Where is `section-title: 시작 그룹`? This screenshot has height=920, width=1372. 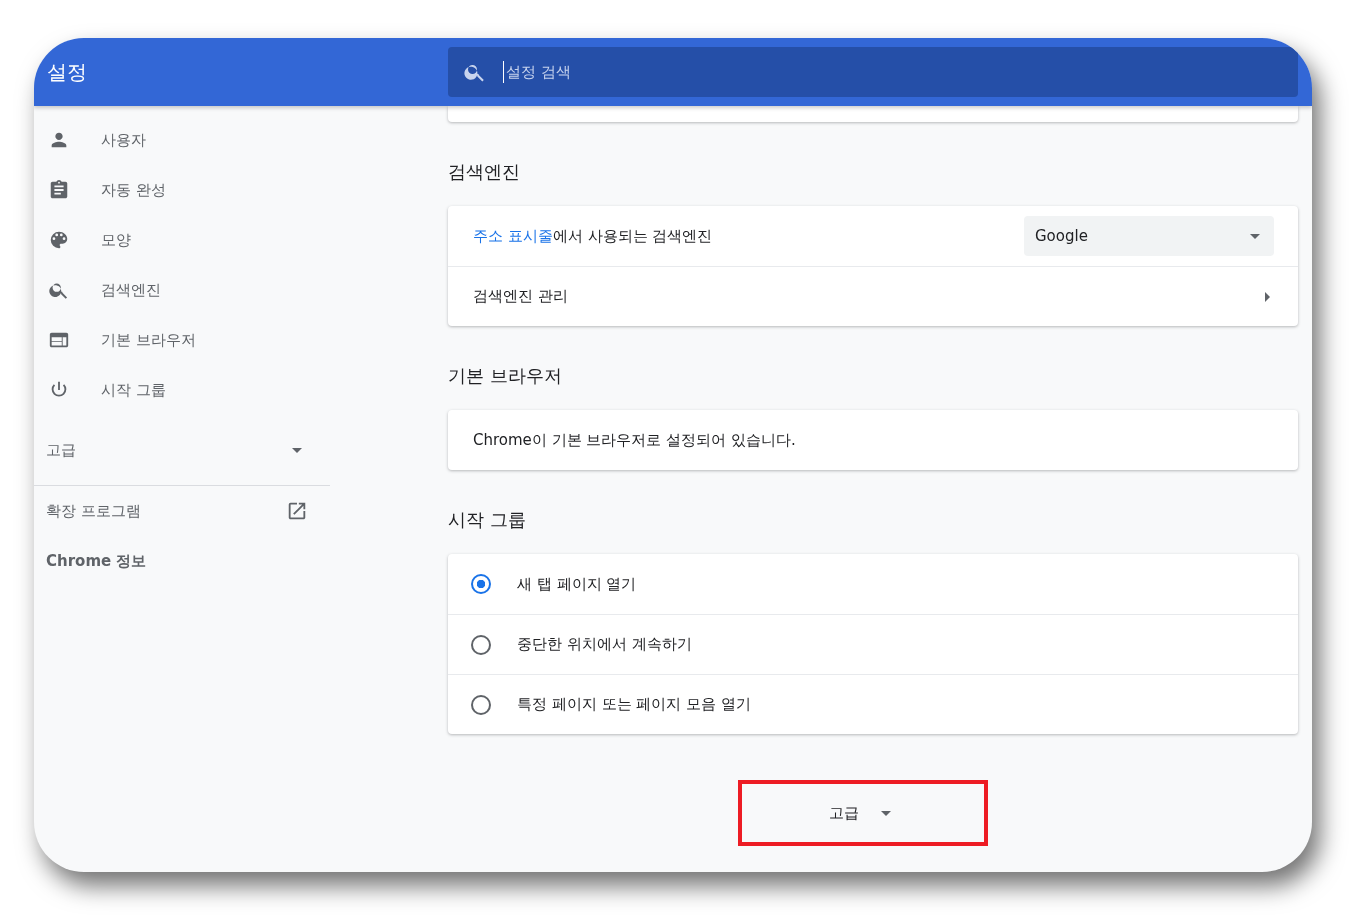 section-title: 시작 그룹 is located at coordinates (487, 520).